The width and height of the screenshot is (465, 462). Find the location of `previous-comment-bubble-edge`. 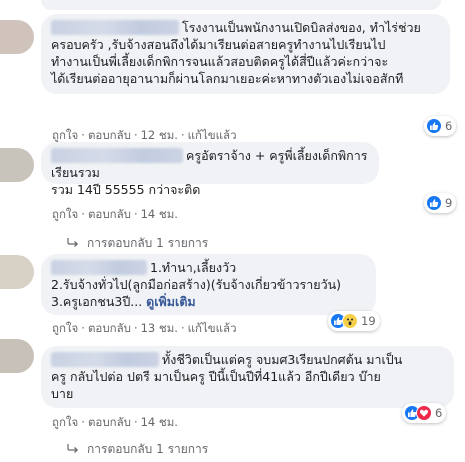

previous-comment-bubble-edge is located at coordinates (241, 5).